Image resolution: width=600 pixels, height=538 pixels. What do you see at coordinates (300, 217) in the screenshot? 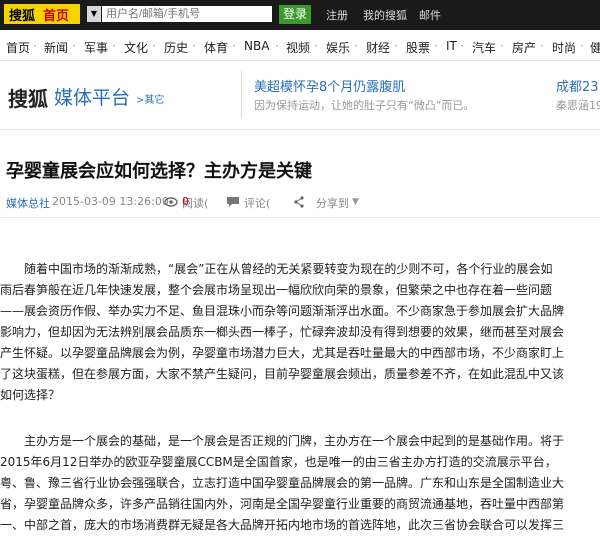
I see `meta-divider` at bounding box center [300, 217].